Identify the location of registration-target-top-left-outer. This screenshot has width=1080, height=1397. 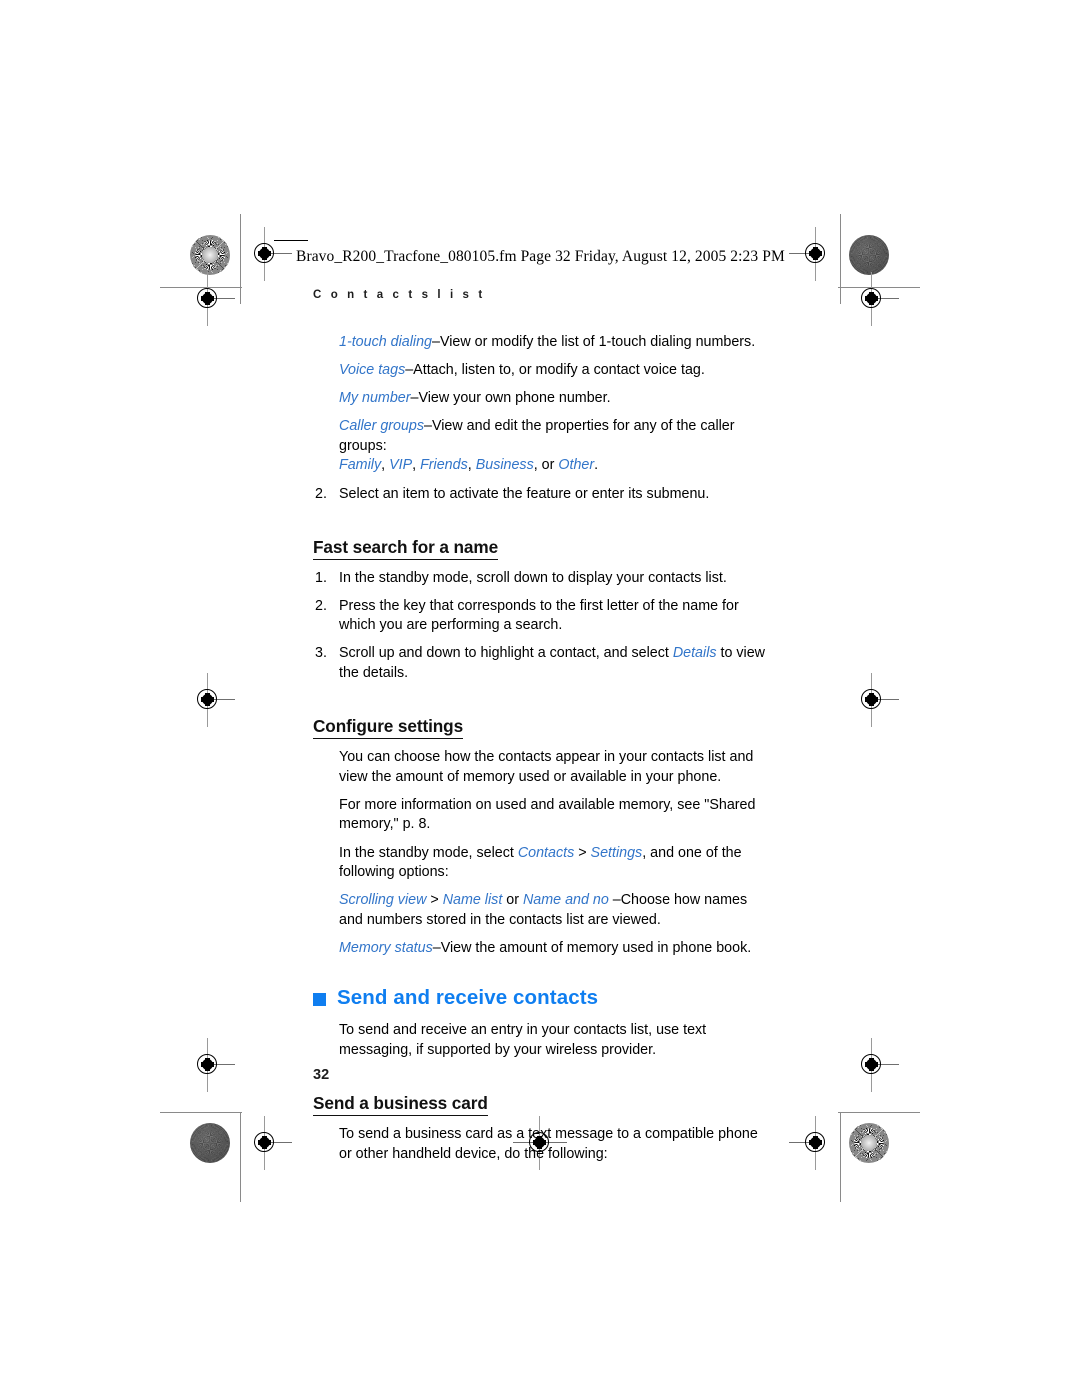
(208, 299).